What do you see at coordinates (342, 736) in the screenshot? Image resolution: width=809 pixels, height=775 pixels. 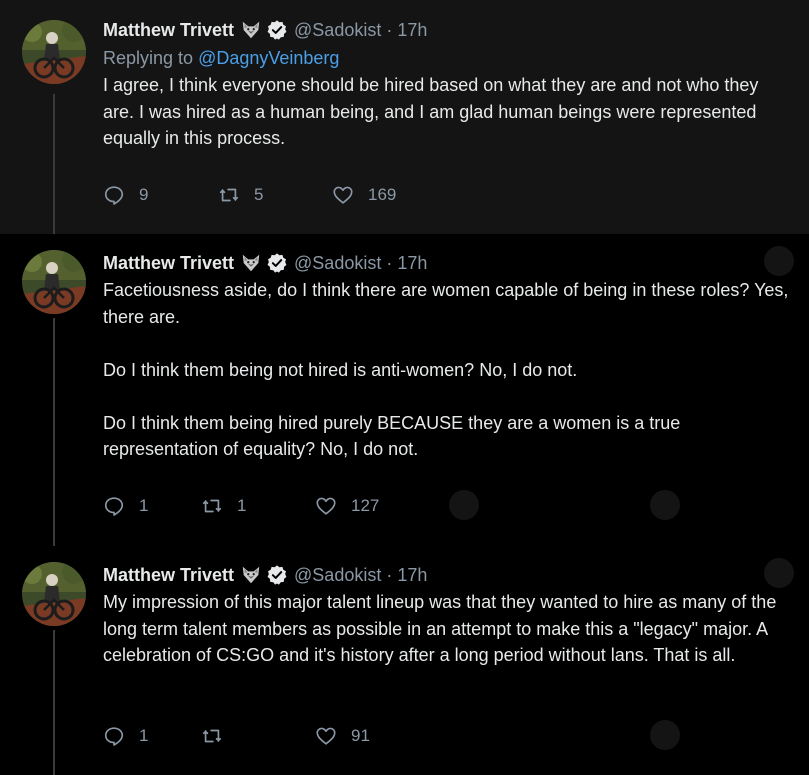 I see `like-button: 91` at bounding box center [342, 736].